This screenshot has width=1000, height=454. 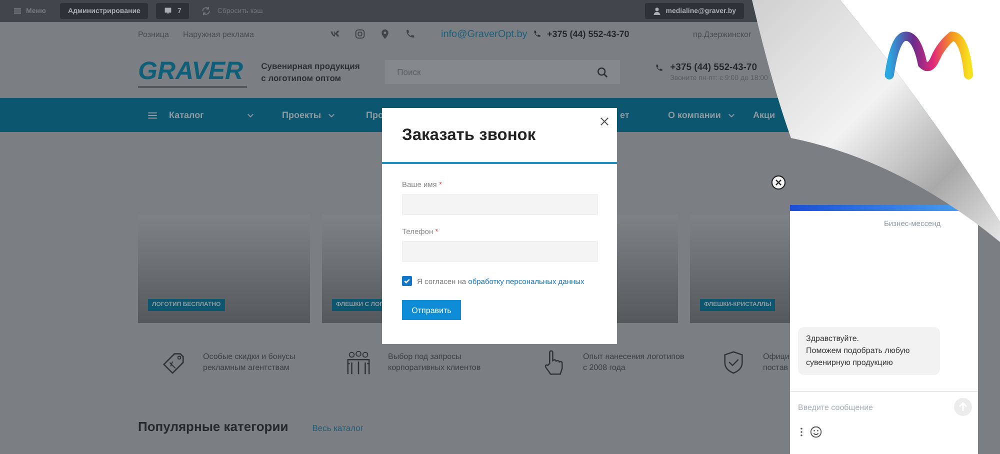 I want to click on feature-text: Выбор под запросы корпоративных клиентов, so click(x=434, y=362).